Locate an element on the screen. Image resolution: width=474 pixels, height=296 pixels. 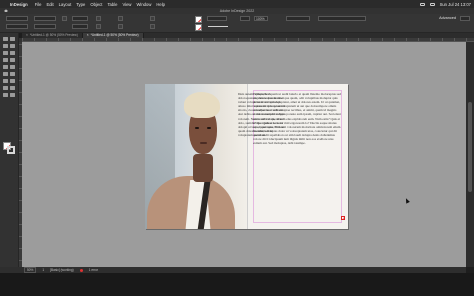
scale-y-field is located at coordinates (80, 26).